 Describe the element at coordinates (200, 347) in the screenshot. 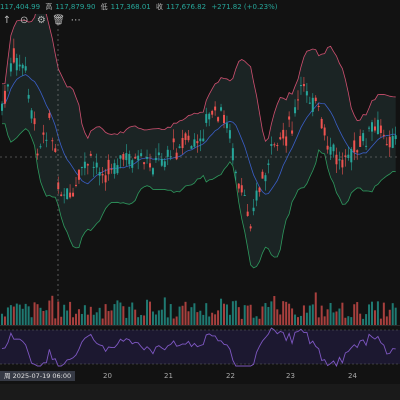

I see `rsi-pane` at that location.